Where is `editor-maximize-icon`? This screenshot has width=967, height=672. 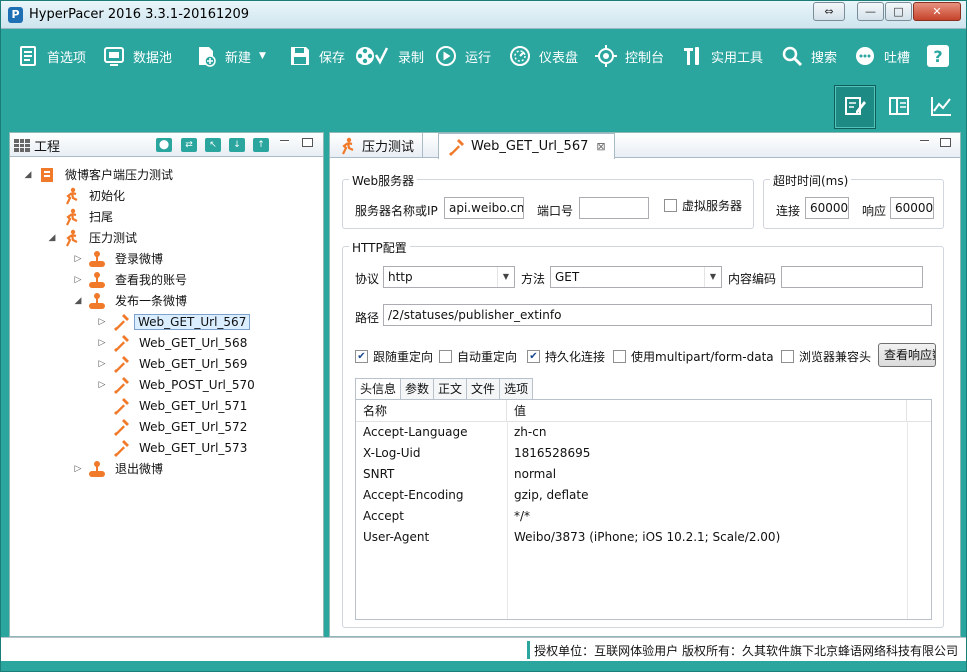 editor-maximize-icon is located at coordinates (945, 142).